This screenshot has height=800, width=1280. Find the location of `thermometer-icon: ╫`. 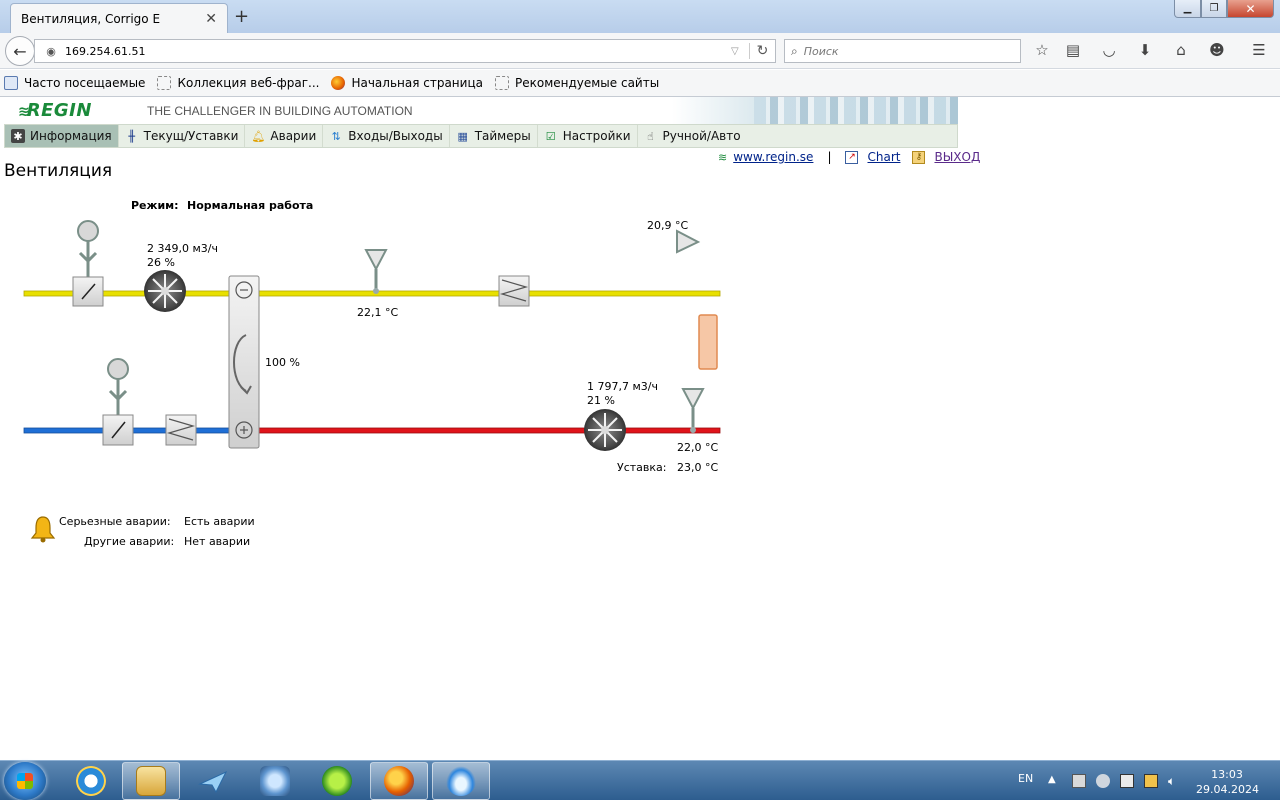

thermometer-icon: ╫ is located at coordinates (131, 136).